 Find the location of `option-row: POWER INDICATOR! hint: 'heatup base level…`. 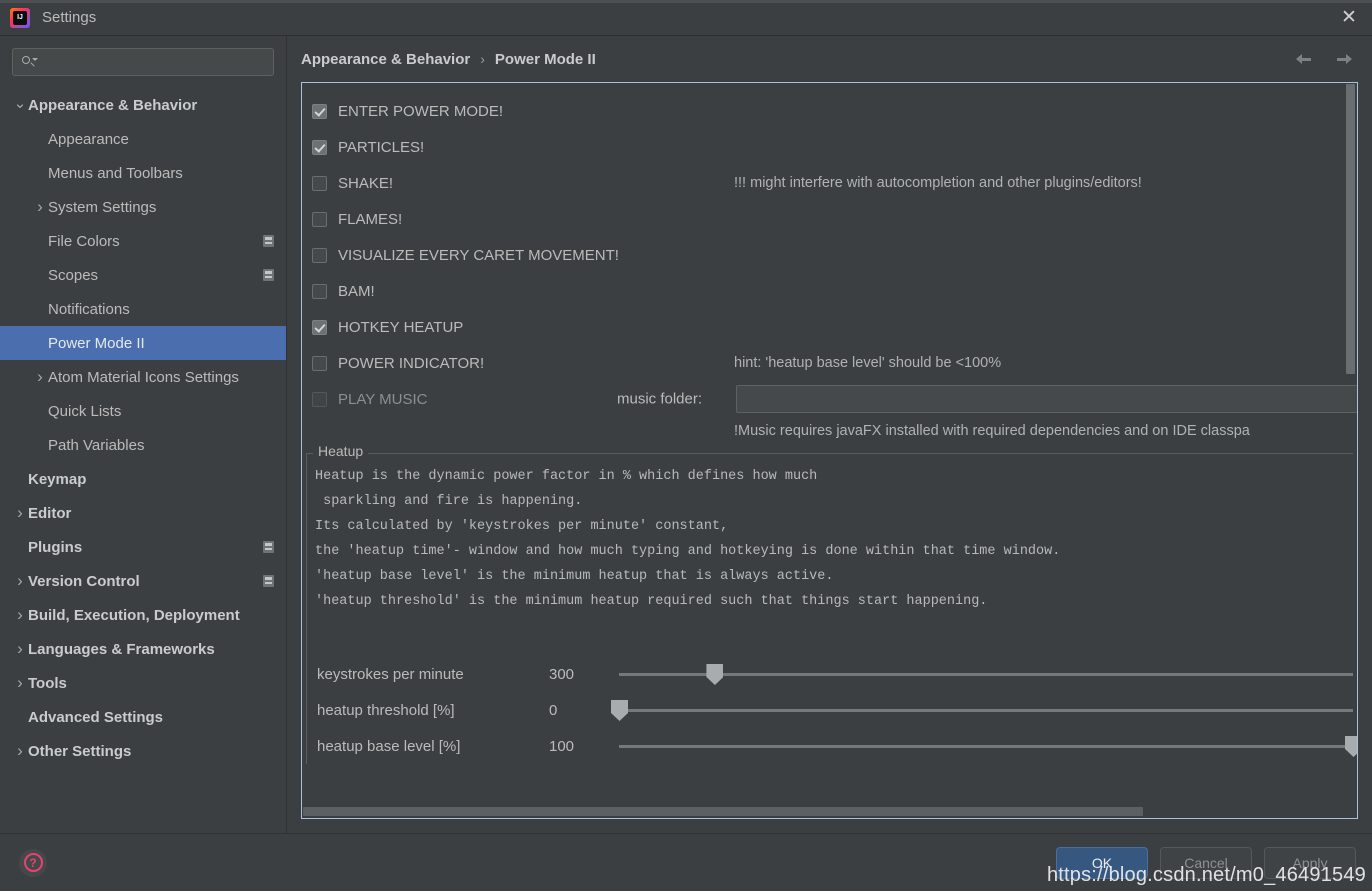

option-row: POWER INDICATOR! hint: 'heatup base level… is located at coordinates (829, 363).